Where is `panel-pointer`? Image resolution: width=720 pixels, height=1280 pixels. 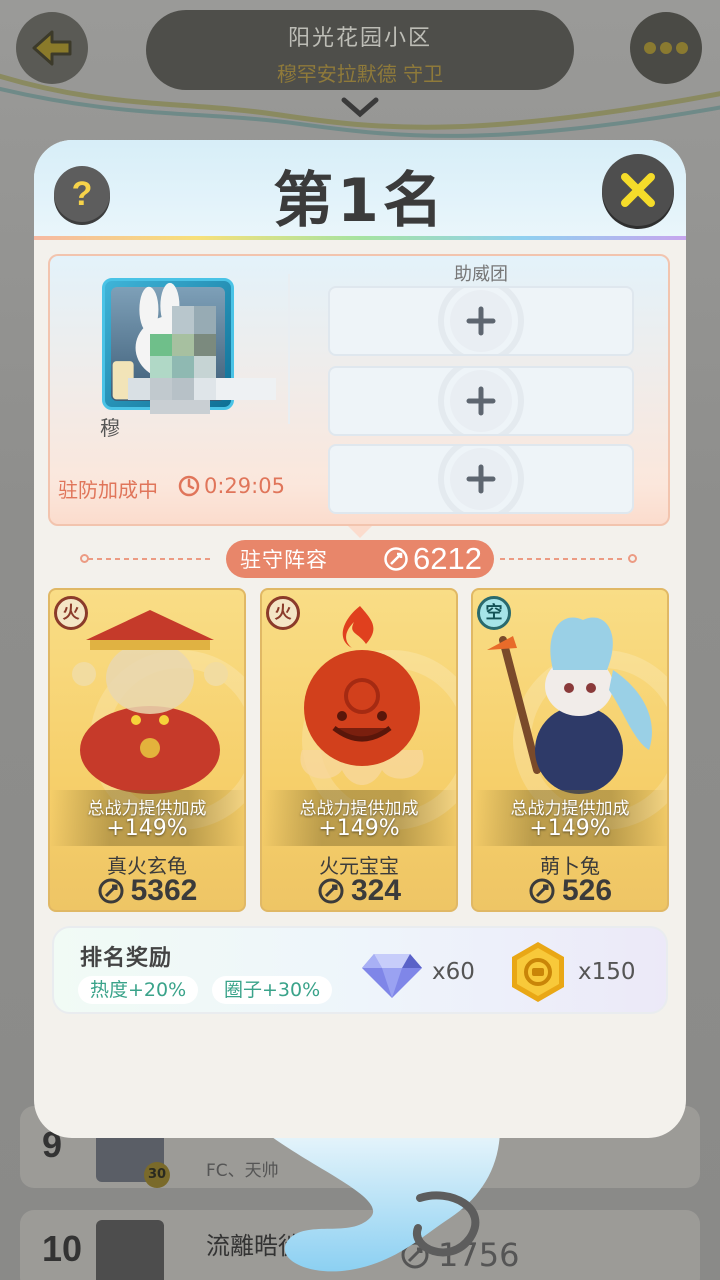 panel-pointer is located at coordinates (360, 532).